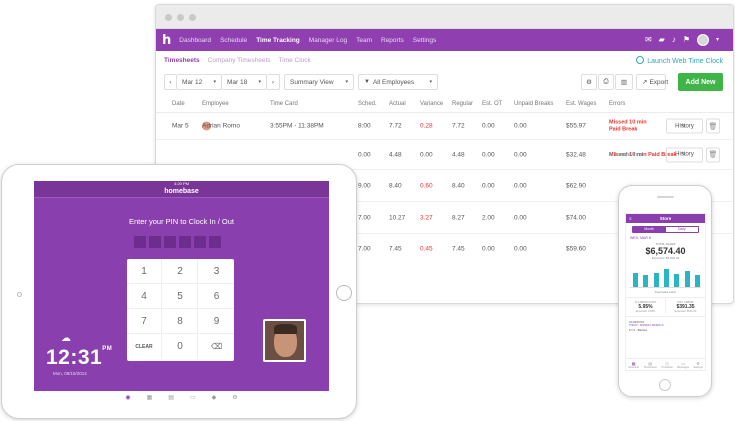 This screenshot has height=421, width=735. What do you see at coordinates (665, 385) in the screenshot?
I see `phone-home-button` at bounding box center [665, 385].